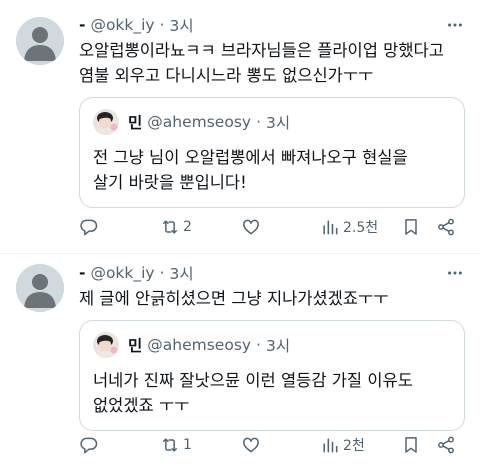 This screenshot has width=480, height=474. I want to click on views-button: 2.5천, so click(349, 227).